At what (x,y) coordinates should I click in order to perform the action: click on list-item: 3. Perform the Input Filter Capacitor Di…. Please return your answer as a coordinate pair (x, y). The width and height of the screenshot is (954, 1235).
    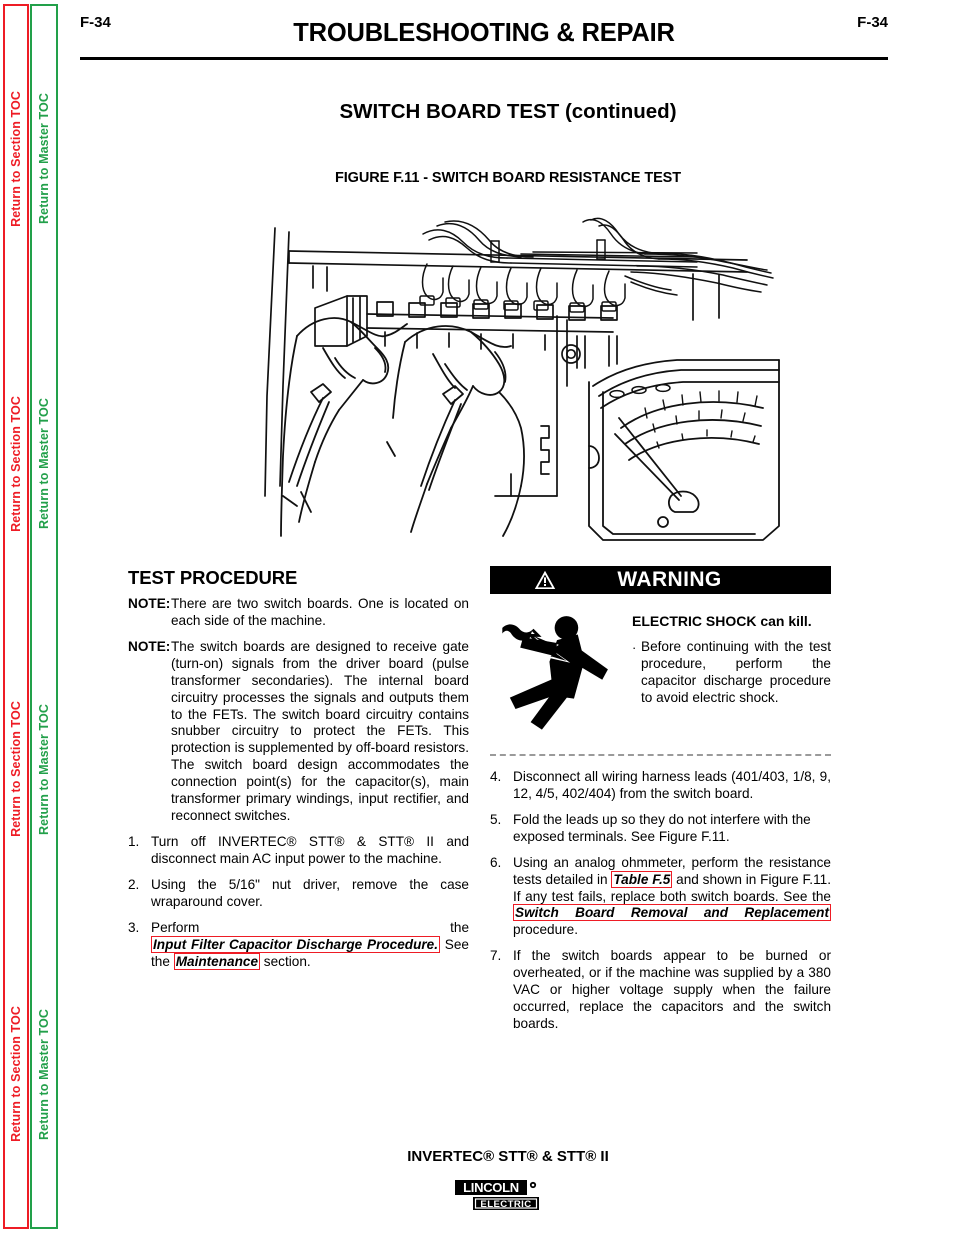
    Looking at the image, I should click on (298, 945).